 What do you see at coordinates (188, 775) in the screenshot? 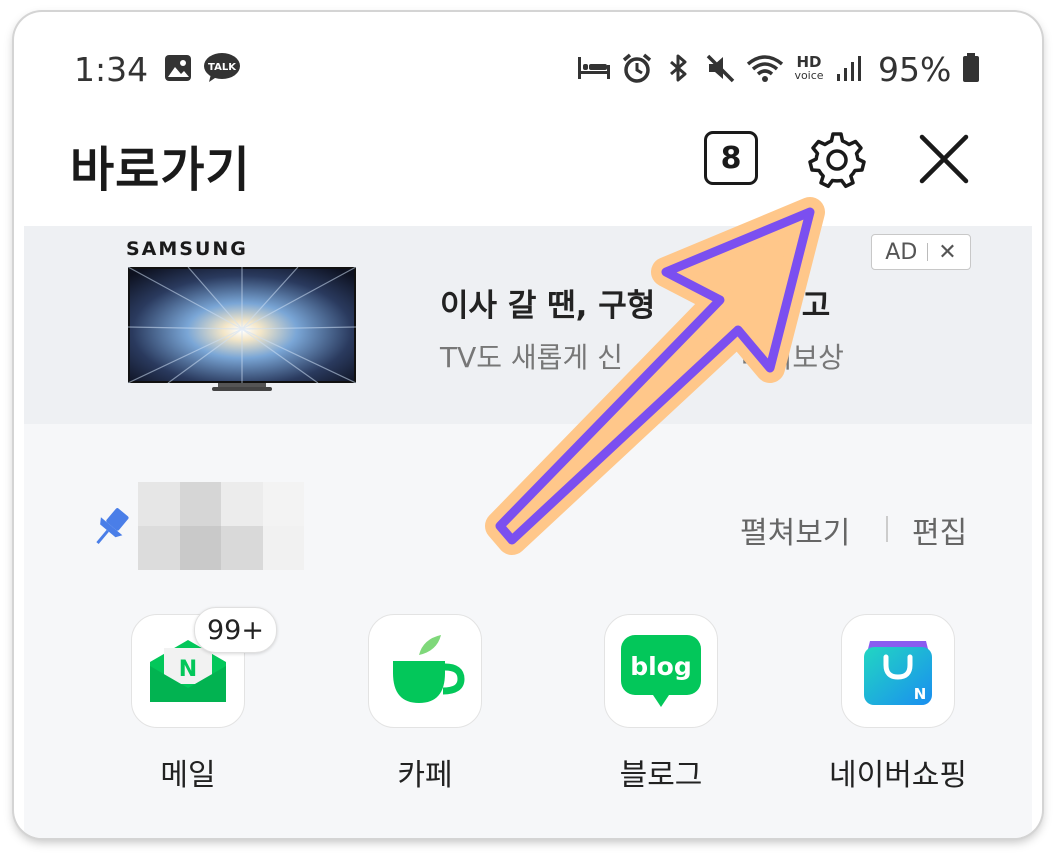
I see `mail-label: 메일` at bounding box center [188, 775].